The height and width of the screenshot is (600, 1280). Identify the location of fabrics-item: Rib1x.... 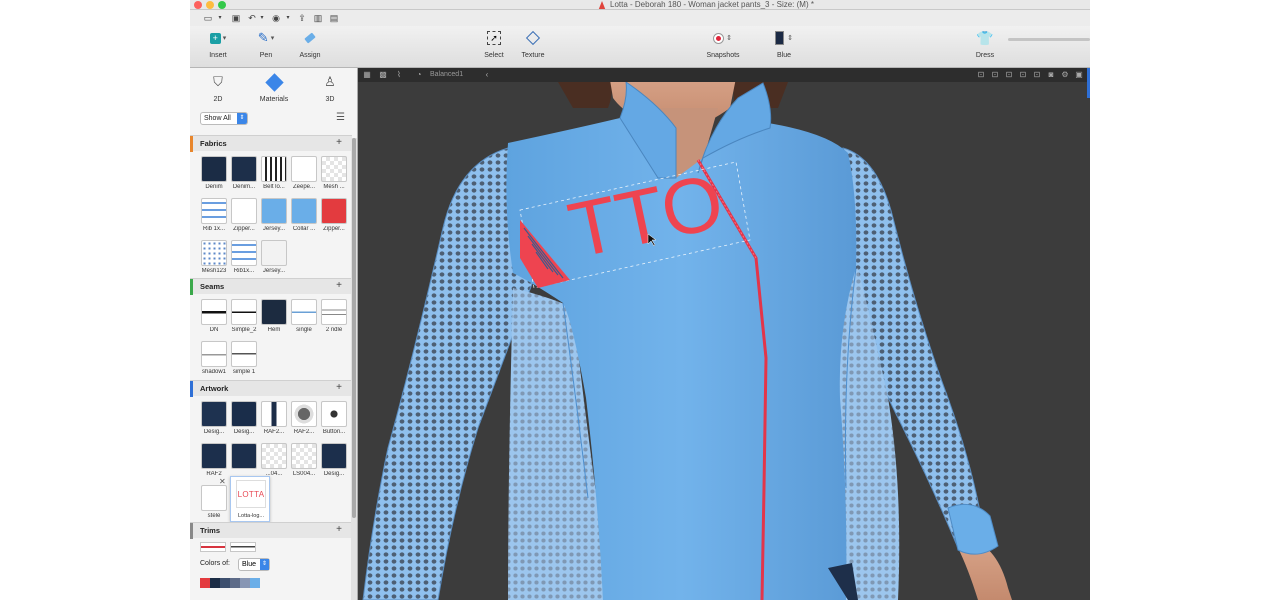
(244, 257).